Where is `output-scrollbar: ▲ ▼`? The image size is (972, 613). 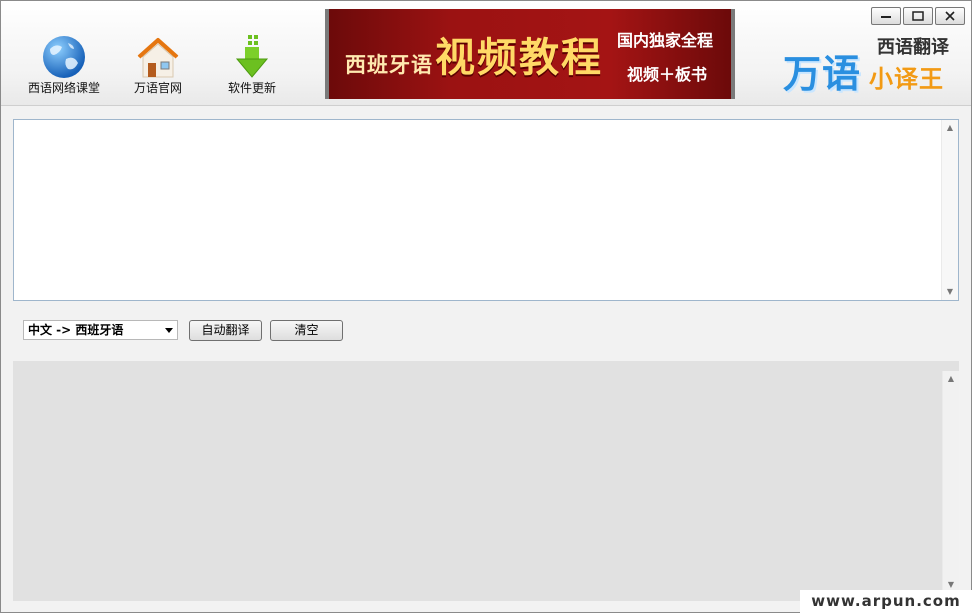 output-scrollbar: ▲ ▼ is located at coordinates (950, 482).